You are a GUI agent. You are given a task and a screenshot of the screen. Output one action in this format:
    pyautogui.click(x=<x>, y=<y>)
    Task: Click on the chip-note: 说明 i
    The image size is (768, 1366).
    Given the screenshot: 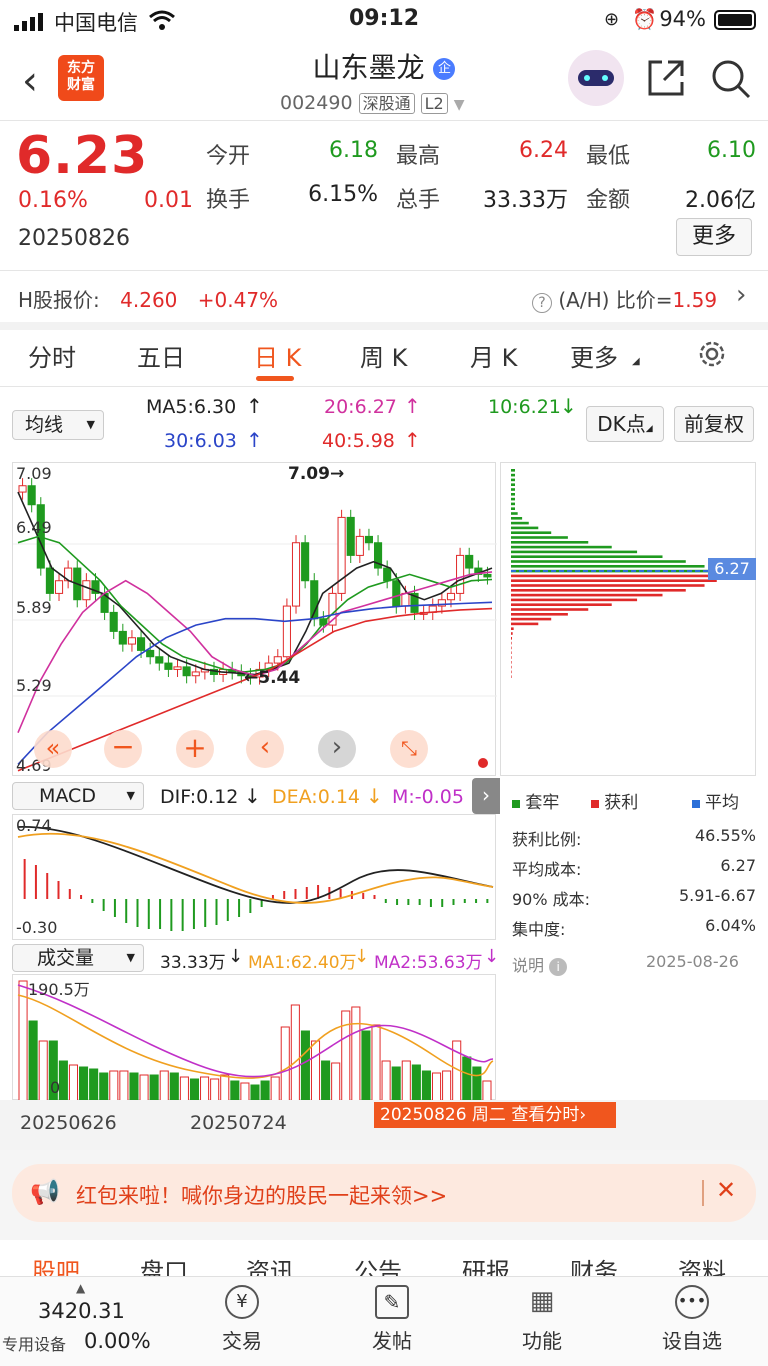 What is the action you would take?
    pyautogui.click(x=540, y=964)
    